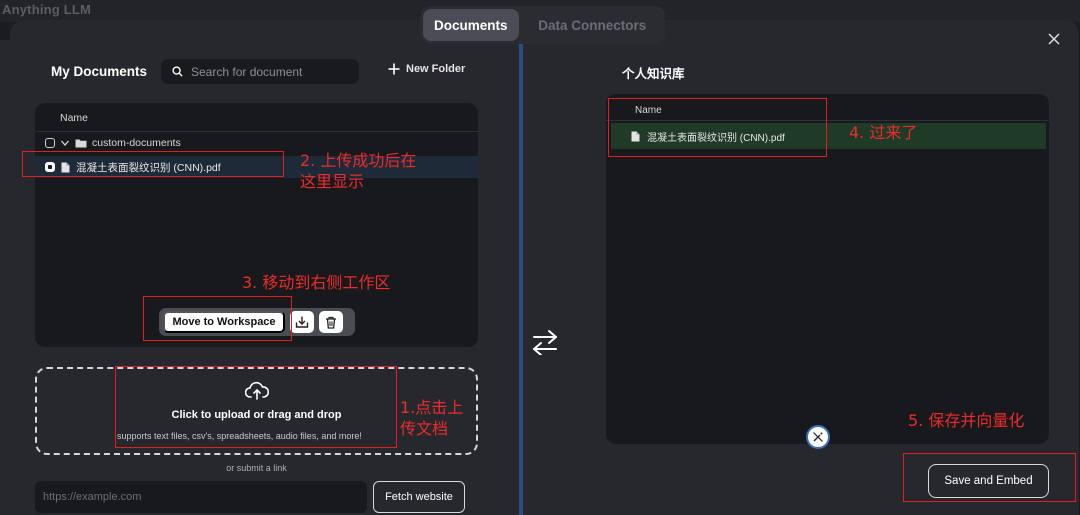  I want to click on background-sidebar, so click(5, 277).